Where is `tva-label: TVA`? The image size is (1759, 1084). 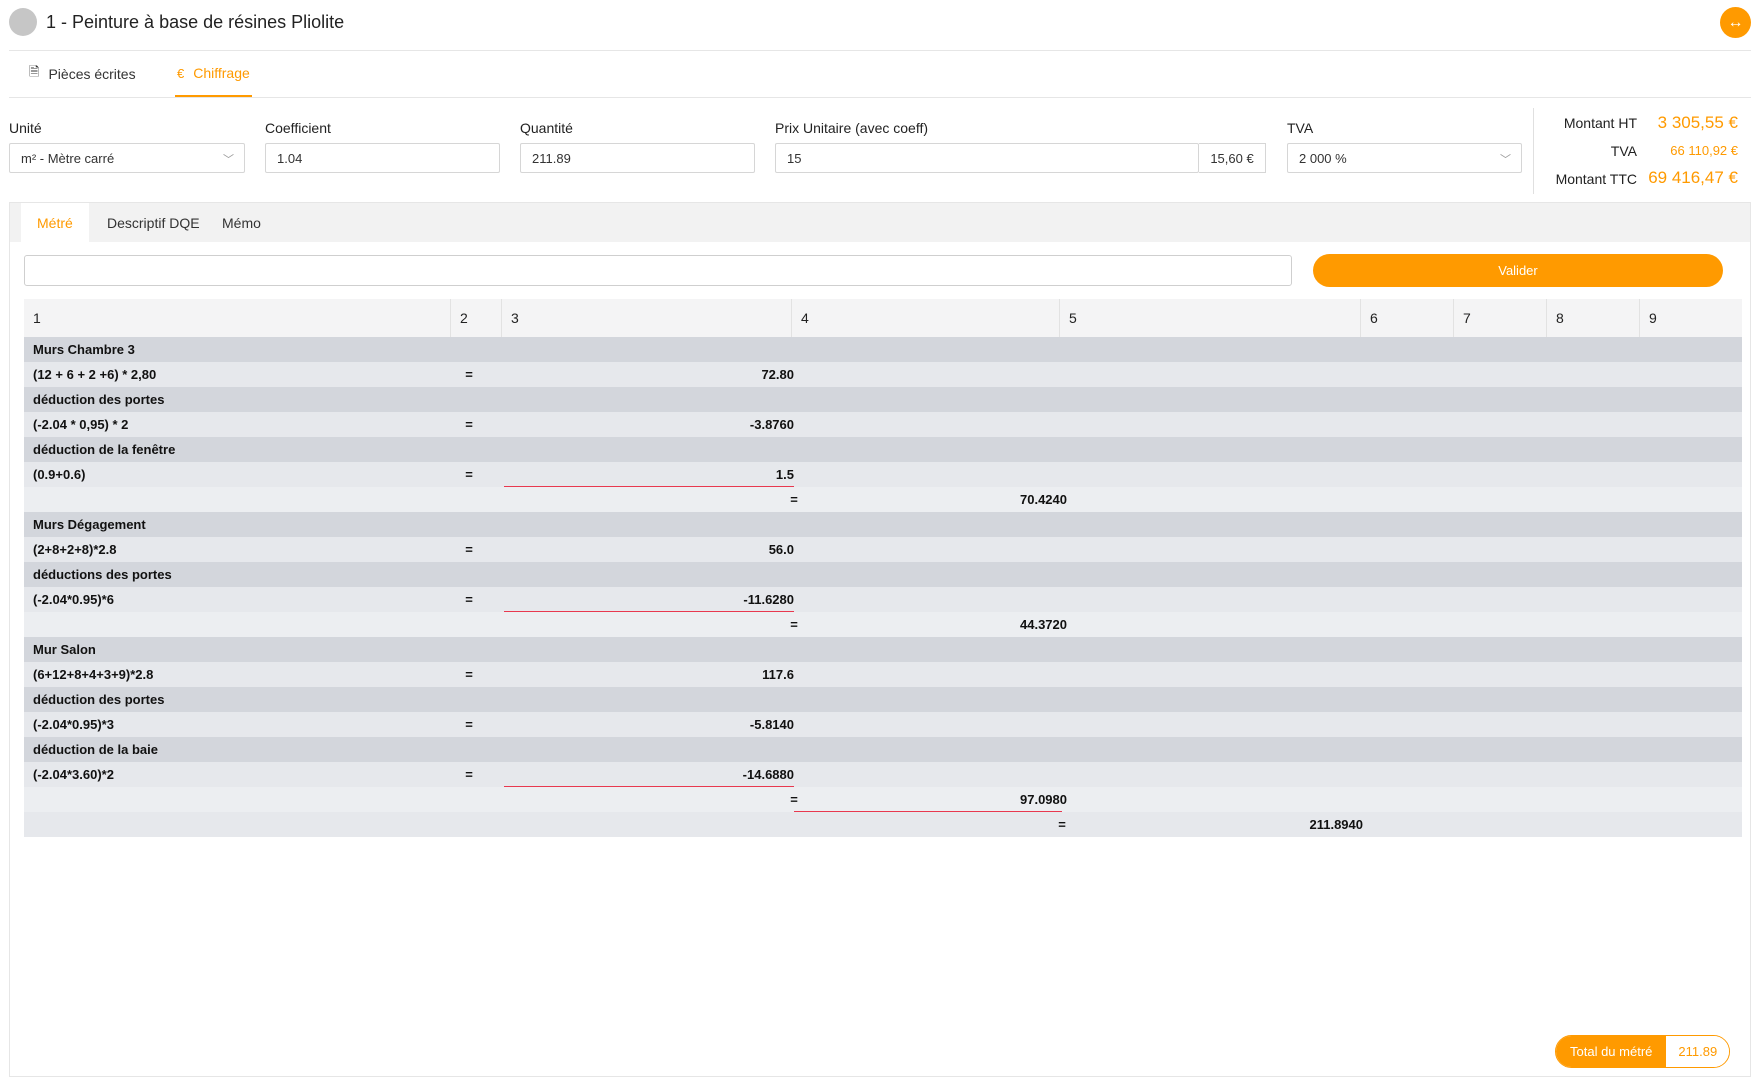
tva-label: TVA is located at coordinates (1300, 128).